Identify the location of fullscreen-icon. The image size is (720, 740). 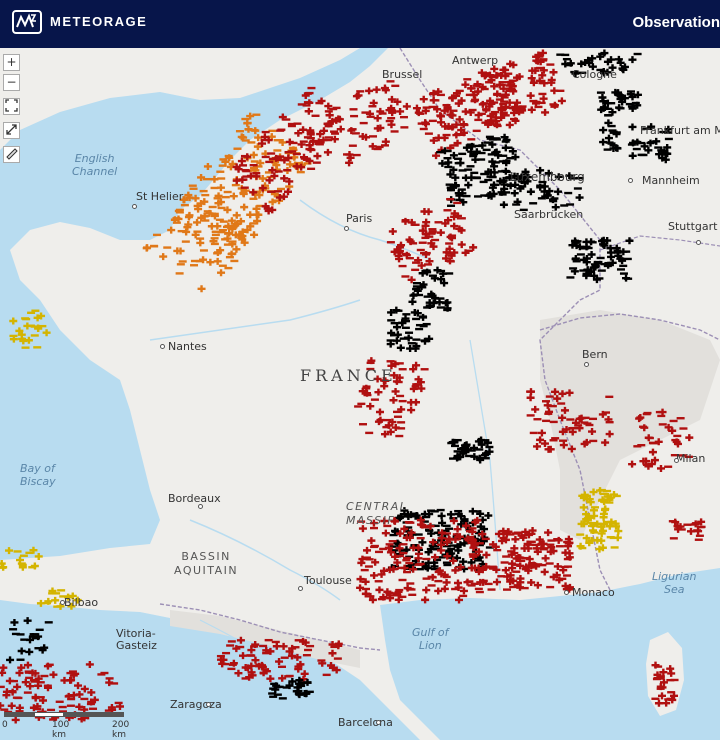
(11, 106).